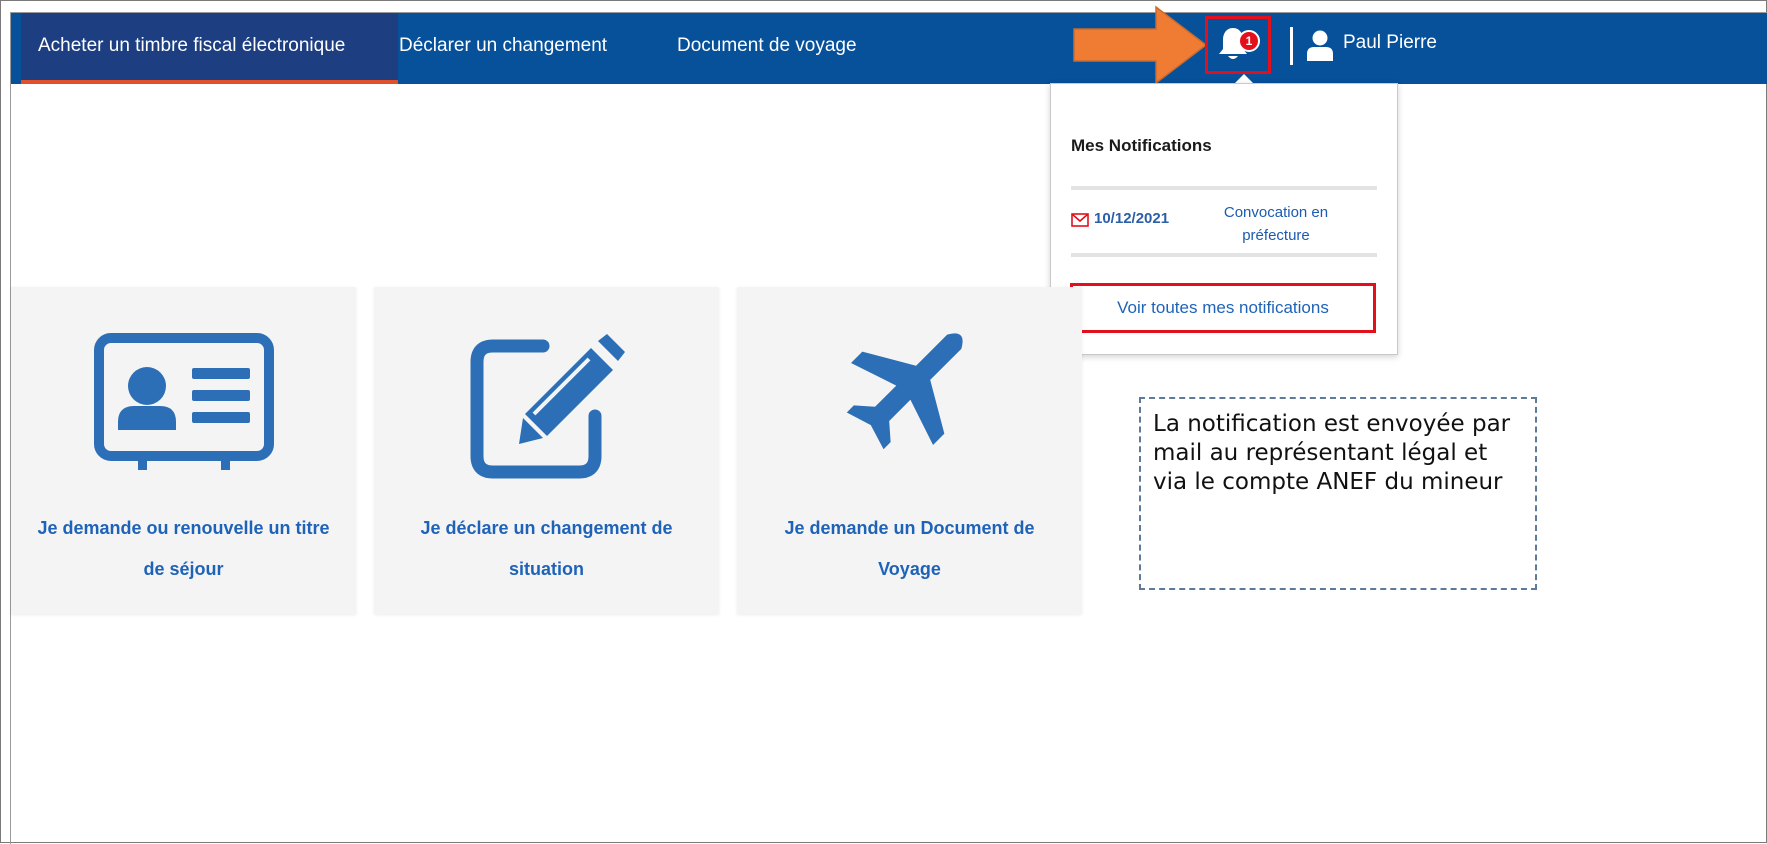 Image resolution: width=1767 pixels, height=844 pixels. I want to click on nav-tab-label: Document de voyage, so click(767, 45).